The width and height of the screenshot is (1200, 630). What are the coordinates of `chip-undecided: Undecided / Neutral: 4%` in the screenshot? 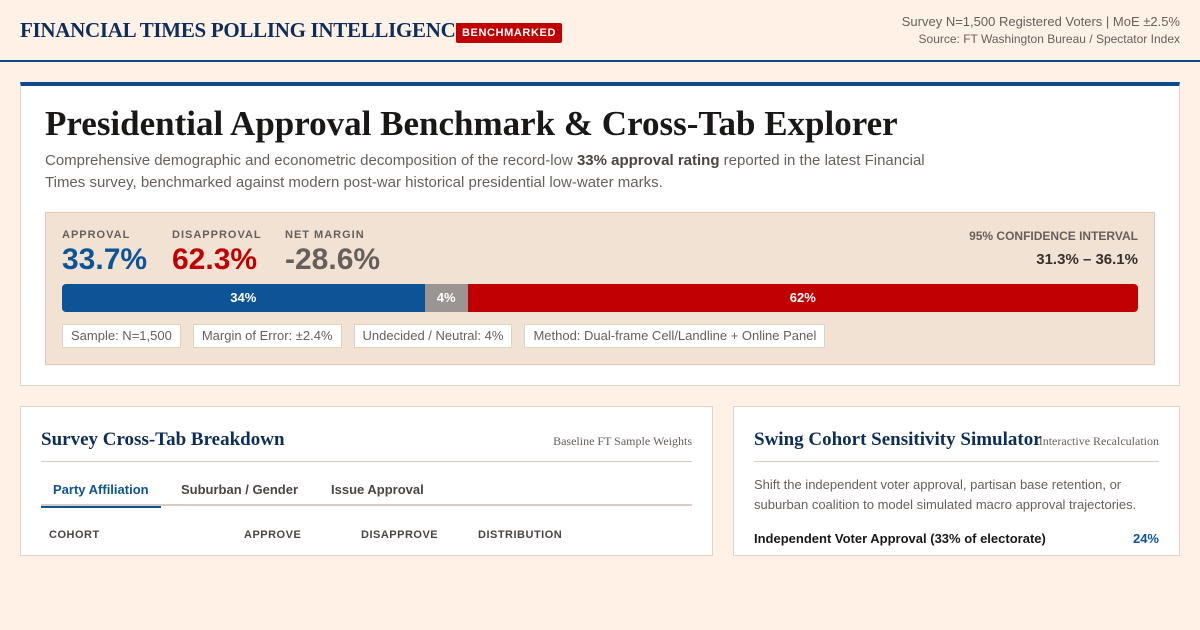 It's located at (433, 336).